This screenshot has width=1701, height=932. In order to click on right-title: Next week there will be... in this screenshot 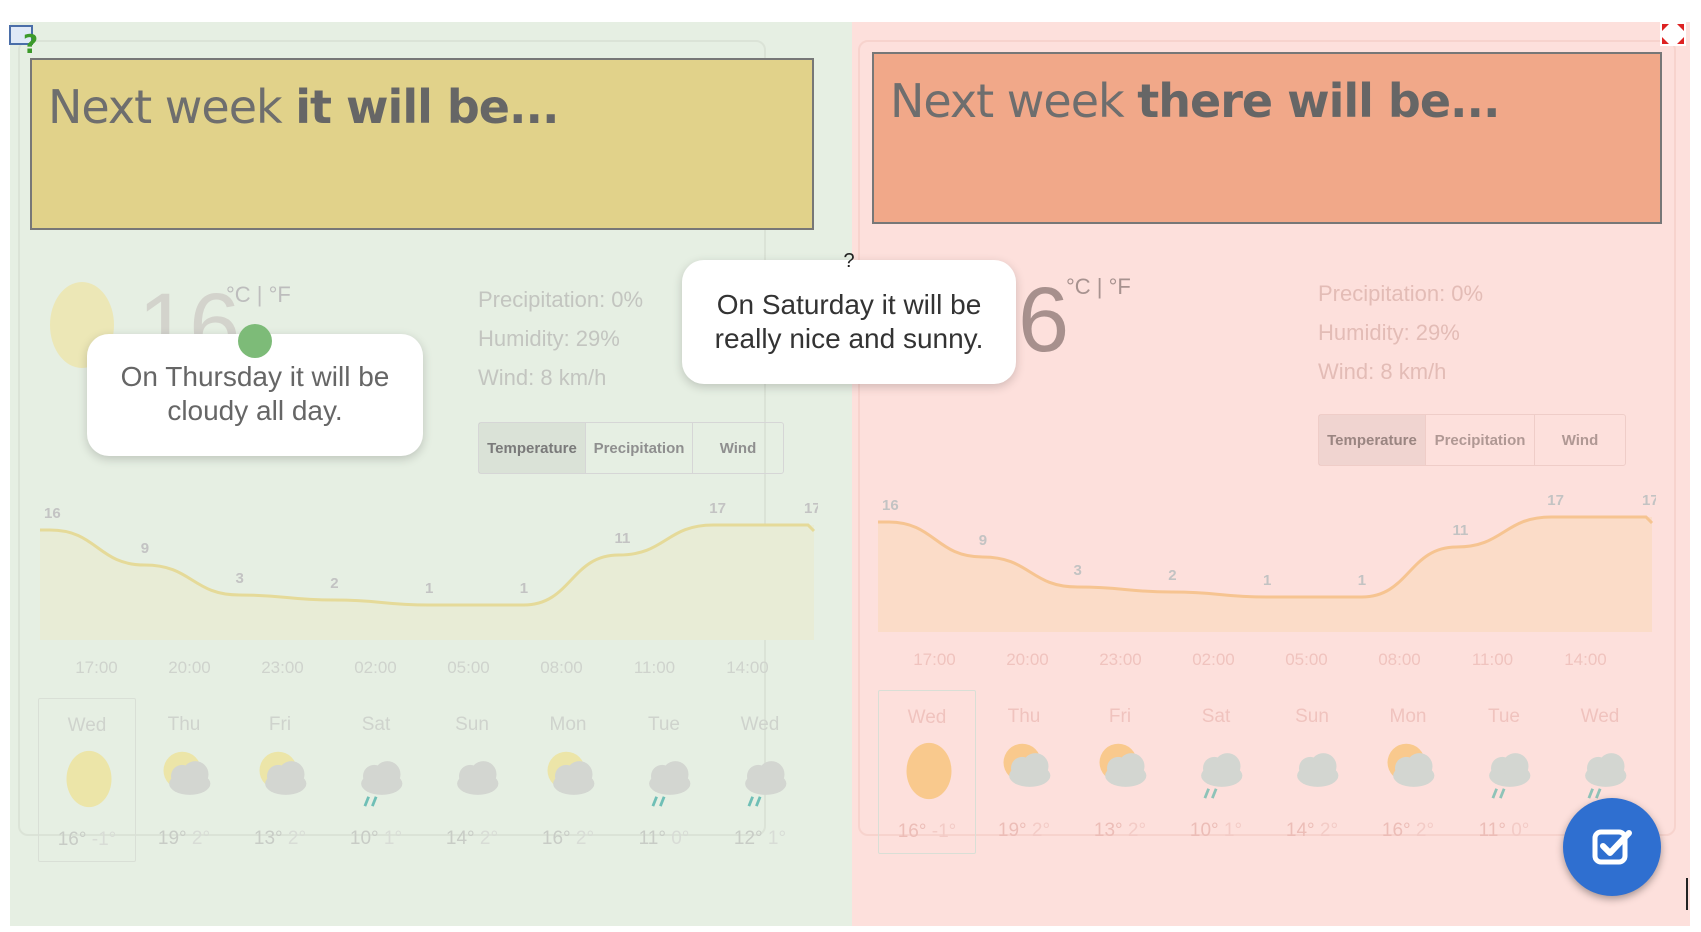, I will do `click(1195, 101)`.